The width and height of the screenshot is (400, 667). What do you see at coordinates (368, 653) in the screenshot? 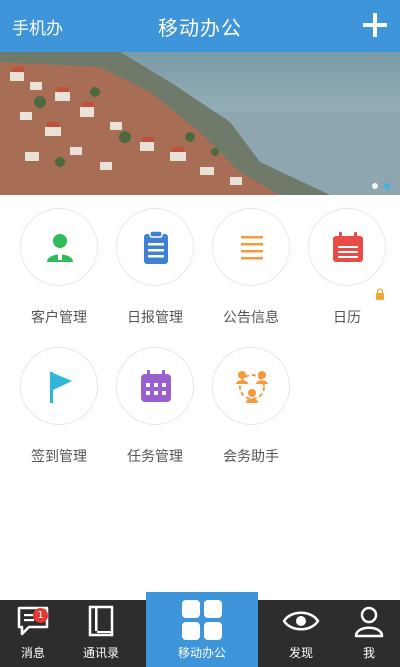
I see `tab-label: 我` at bounding box center [368, 653].